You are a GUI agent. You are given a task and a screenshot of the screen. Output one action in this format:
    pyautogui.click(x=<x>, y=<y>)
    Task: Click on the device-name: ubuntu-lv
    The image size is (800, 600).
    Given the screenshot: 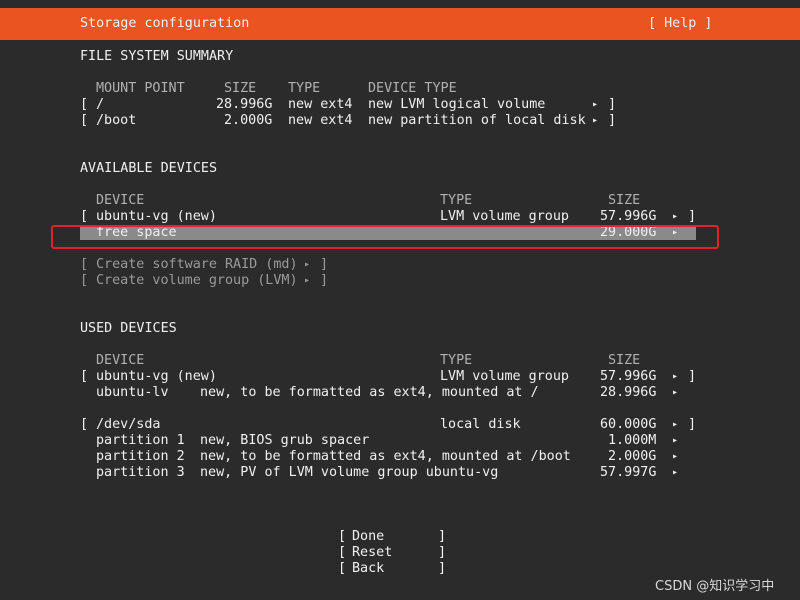 What is the action you would take?
    pyautogui.click(x=132, y=392)
    